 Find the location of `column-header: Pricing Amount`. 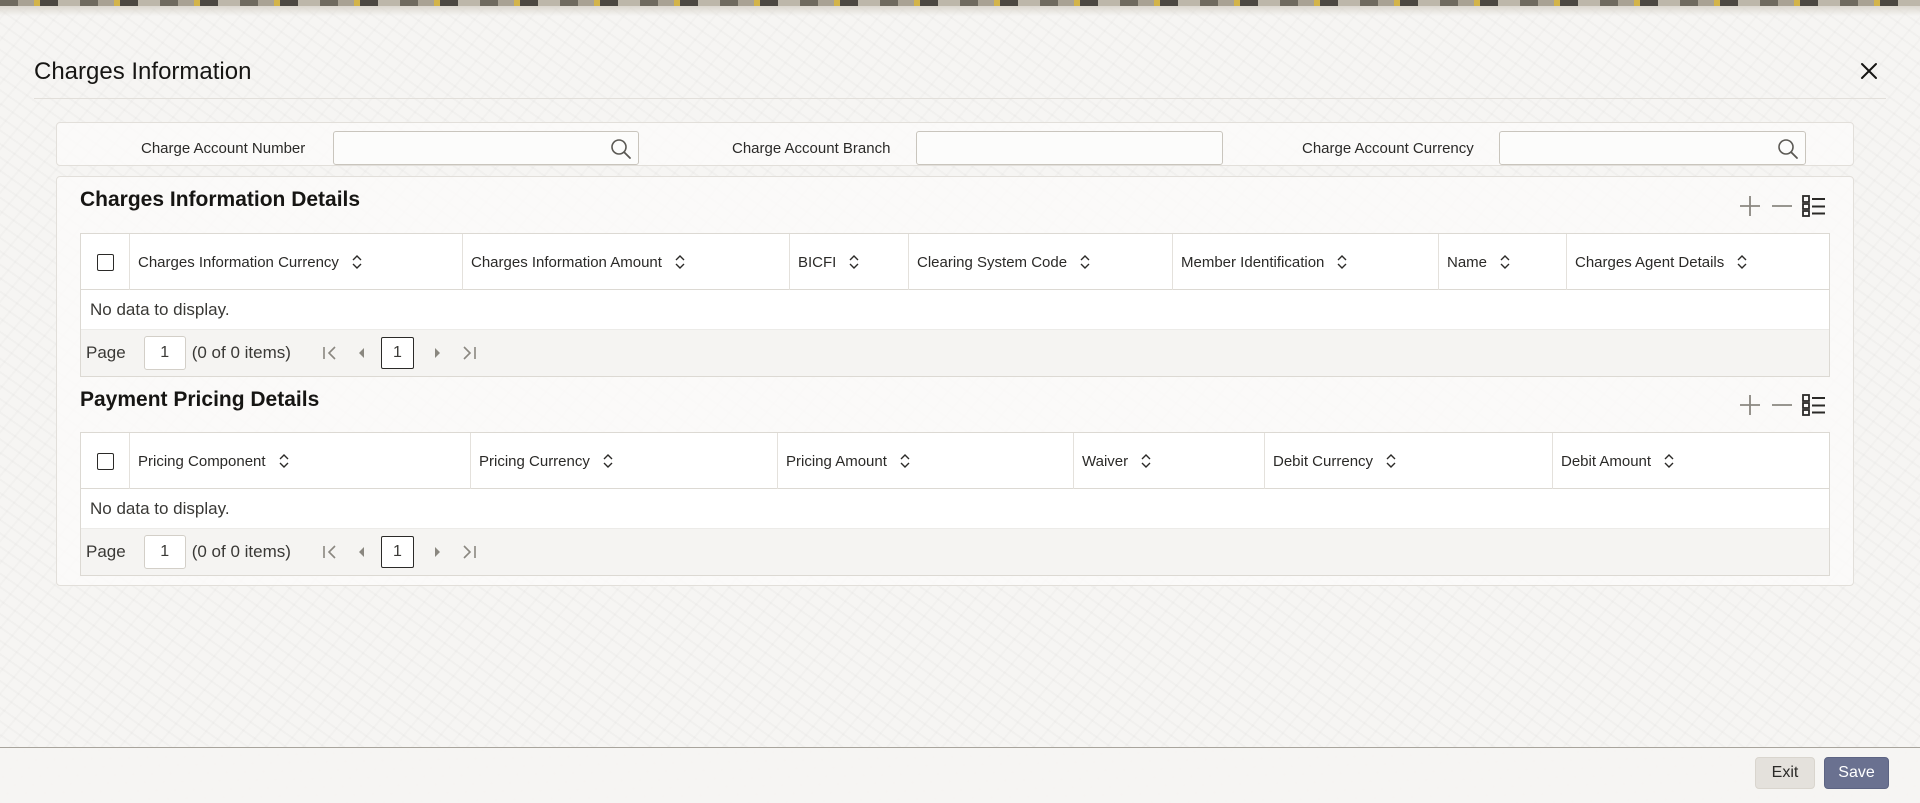

column-header: Pricing Amount is located at coordinates (925, 461).